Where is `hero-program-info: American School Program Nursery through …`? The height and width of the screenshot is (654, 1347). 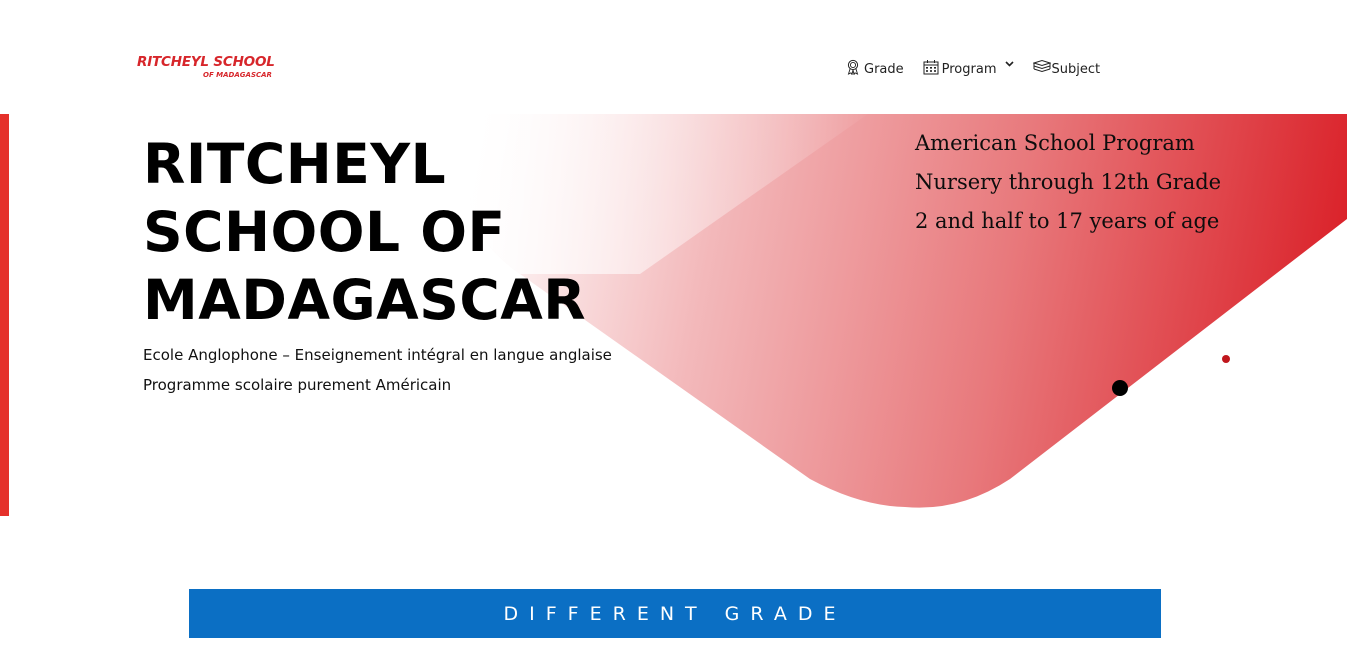
hero-program-info: American School Program Nursery through … is located at coordinates (1068, 182).